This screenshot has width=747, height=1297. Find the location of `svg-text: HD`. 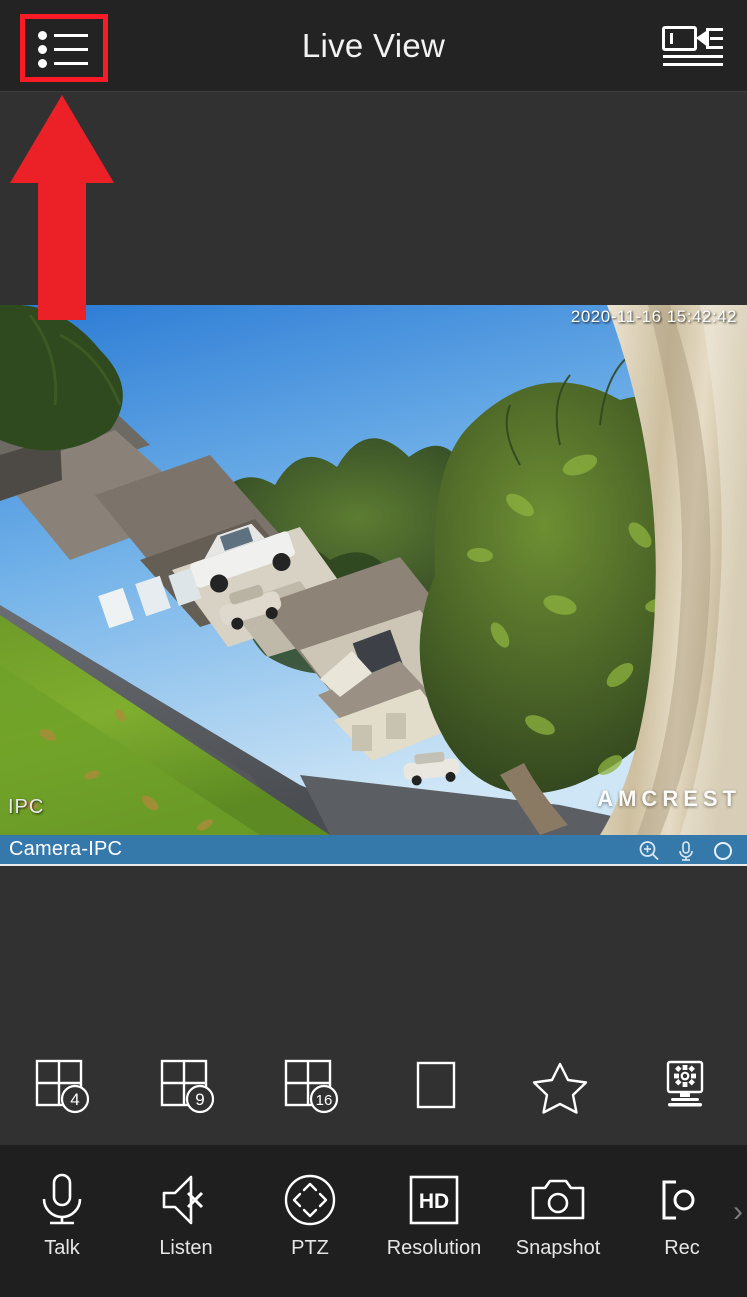

svg-text: HD is located at coordinates (434, 1201).